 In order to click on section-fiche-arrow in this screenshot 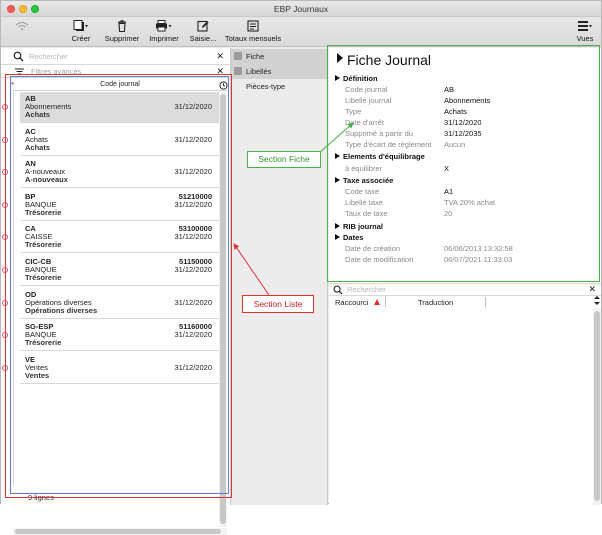, I will do `click(336, 138)`.